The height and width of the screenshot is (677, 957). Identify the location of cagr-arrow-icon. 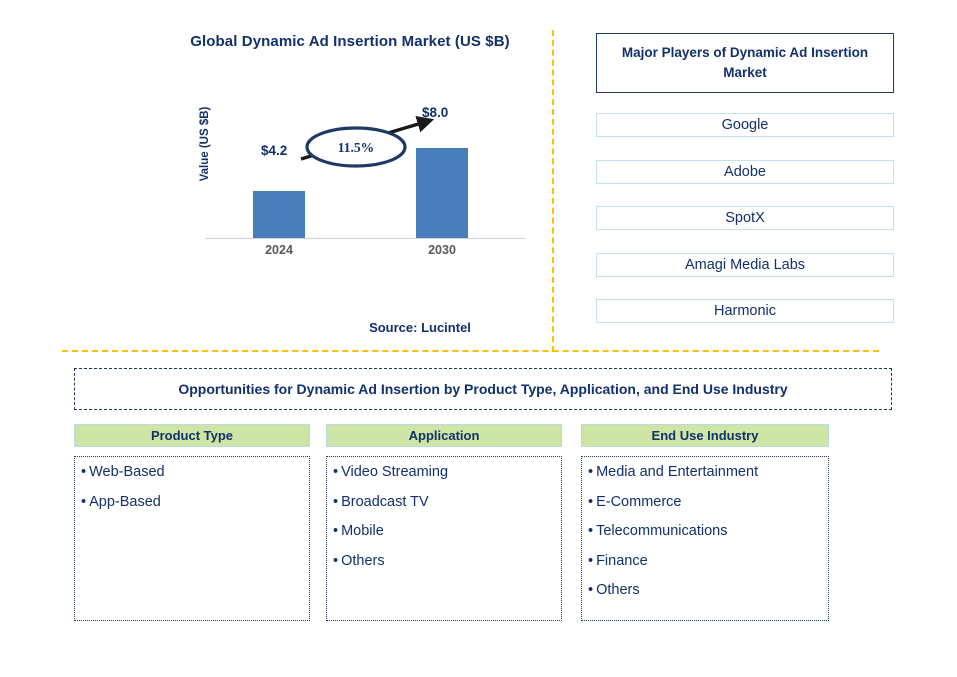
(367, 141).